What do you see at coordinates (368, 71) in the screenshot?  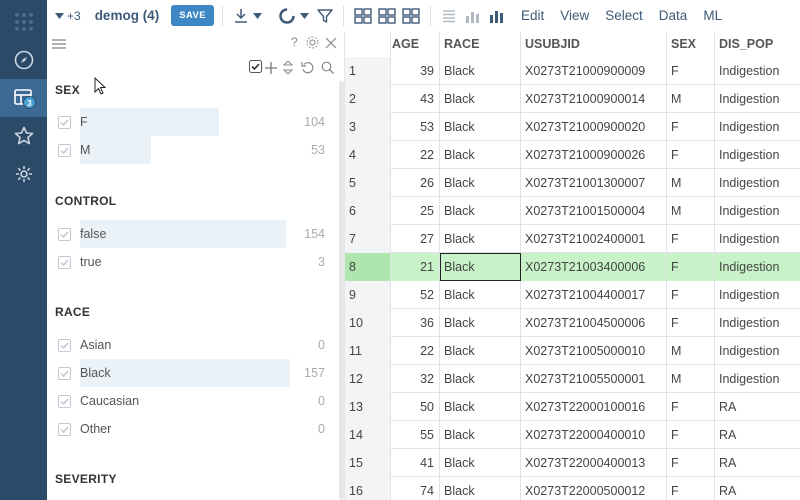 I see `row-number: 1` at bounding box center [368, 71].